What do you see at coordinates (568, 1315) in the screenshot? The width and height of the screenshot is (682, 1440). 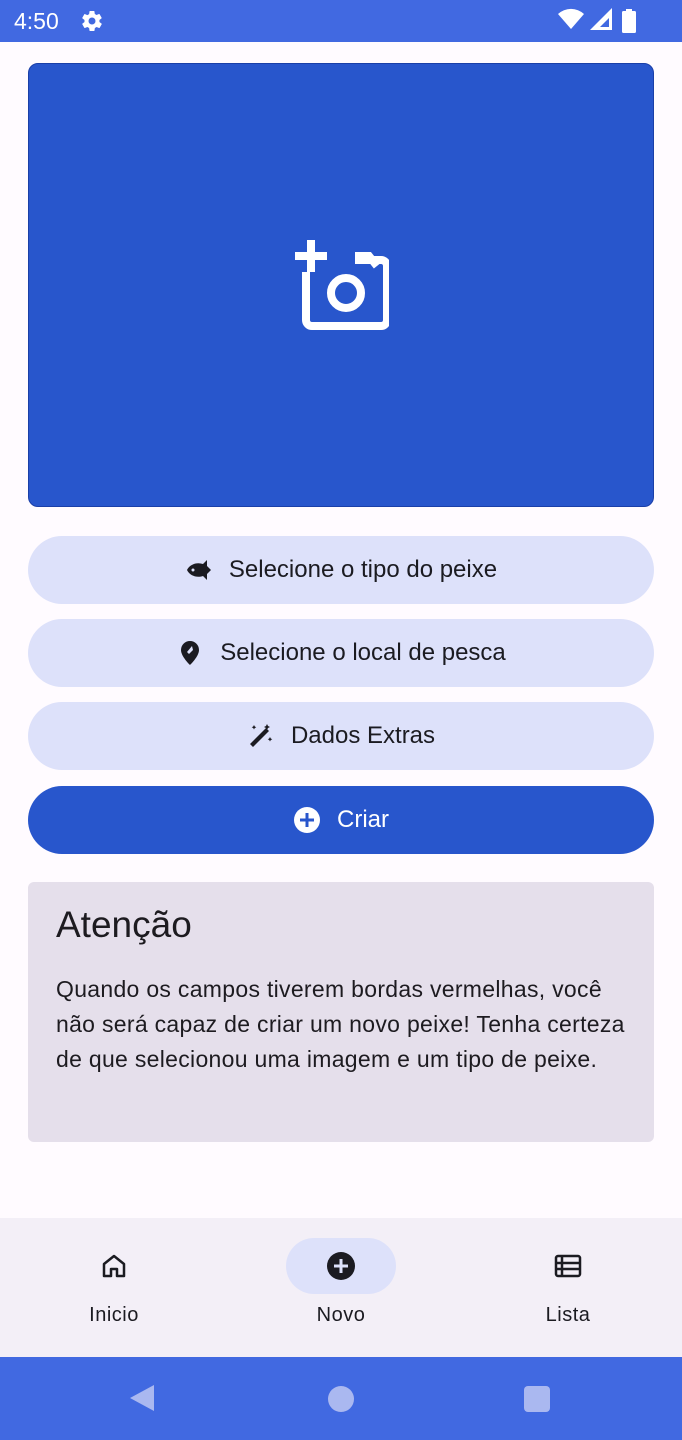 I see `nav-label-lista: Lista` at bounding box center [568, 1315].